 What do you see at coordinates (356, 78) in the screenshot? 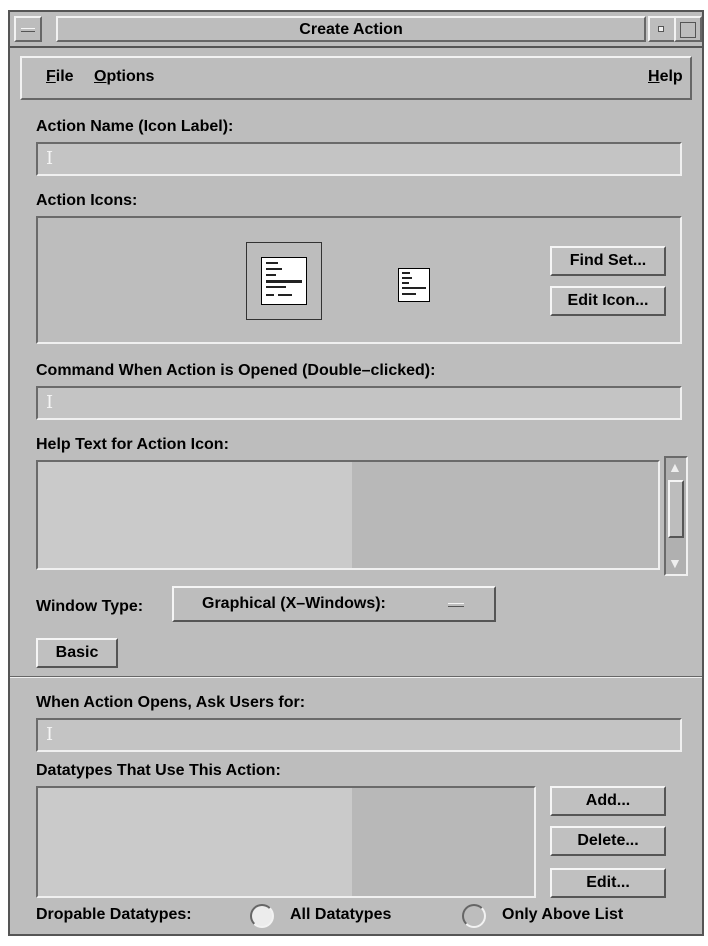
I see `menu-bar: File Options Help` at bounding box center [356, 78].